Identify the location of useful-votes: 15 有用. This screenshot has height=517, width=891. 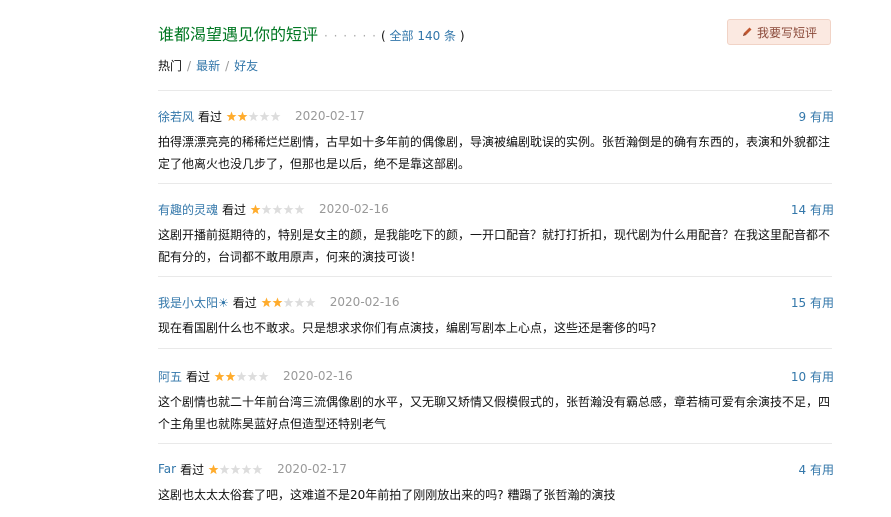
(812, 302).